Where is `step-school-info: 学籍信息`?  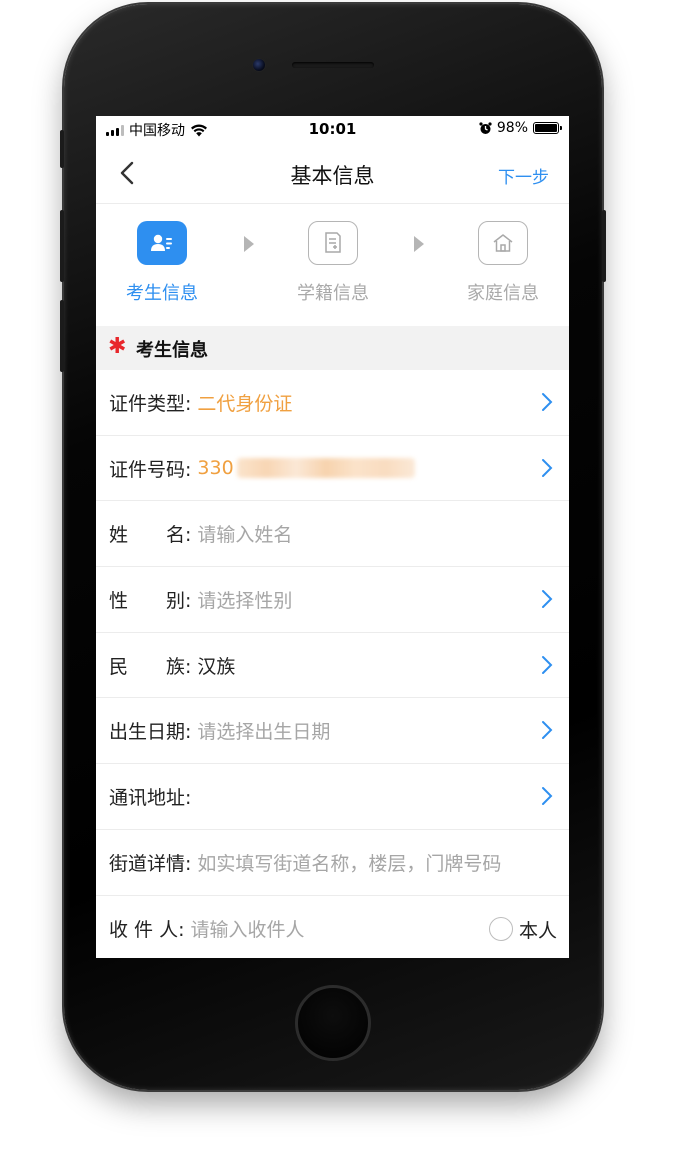 step-school-info: 学籍信息 is located at coordinates (333, 263).